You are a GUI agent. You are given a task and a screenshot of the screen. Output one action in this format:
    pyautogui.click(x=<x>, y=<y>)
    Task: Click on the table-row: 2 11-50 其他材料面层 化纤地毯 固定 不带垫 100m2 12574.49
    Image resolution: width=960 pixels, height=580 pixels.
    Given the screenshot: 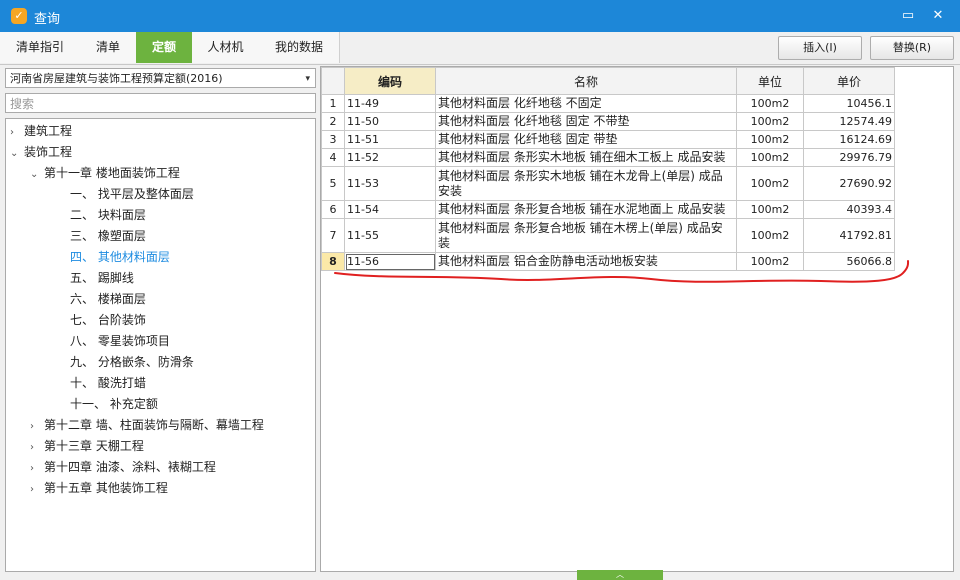 What is the action you would take?
    pyautogui.click(x=608, y=121)
    